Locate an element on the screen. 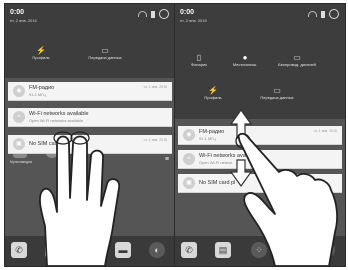 The width and height of the screenshot is (348, 270). vibrate-icon: ▯ is located at coordinates (199, 57).